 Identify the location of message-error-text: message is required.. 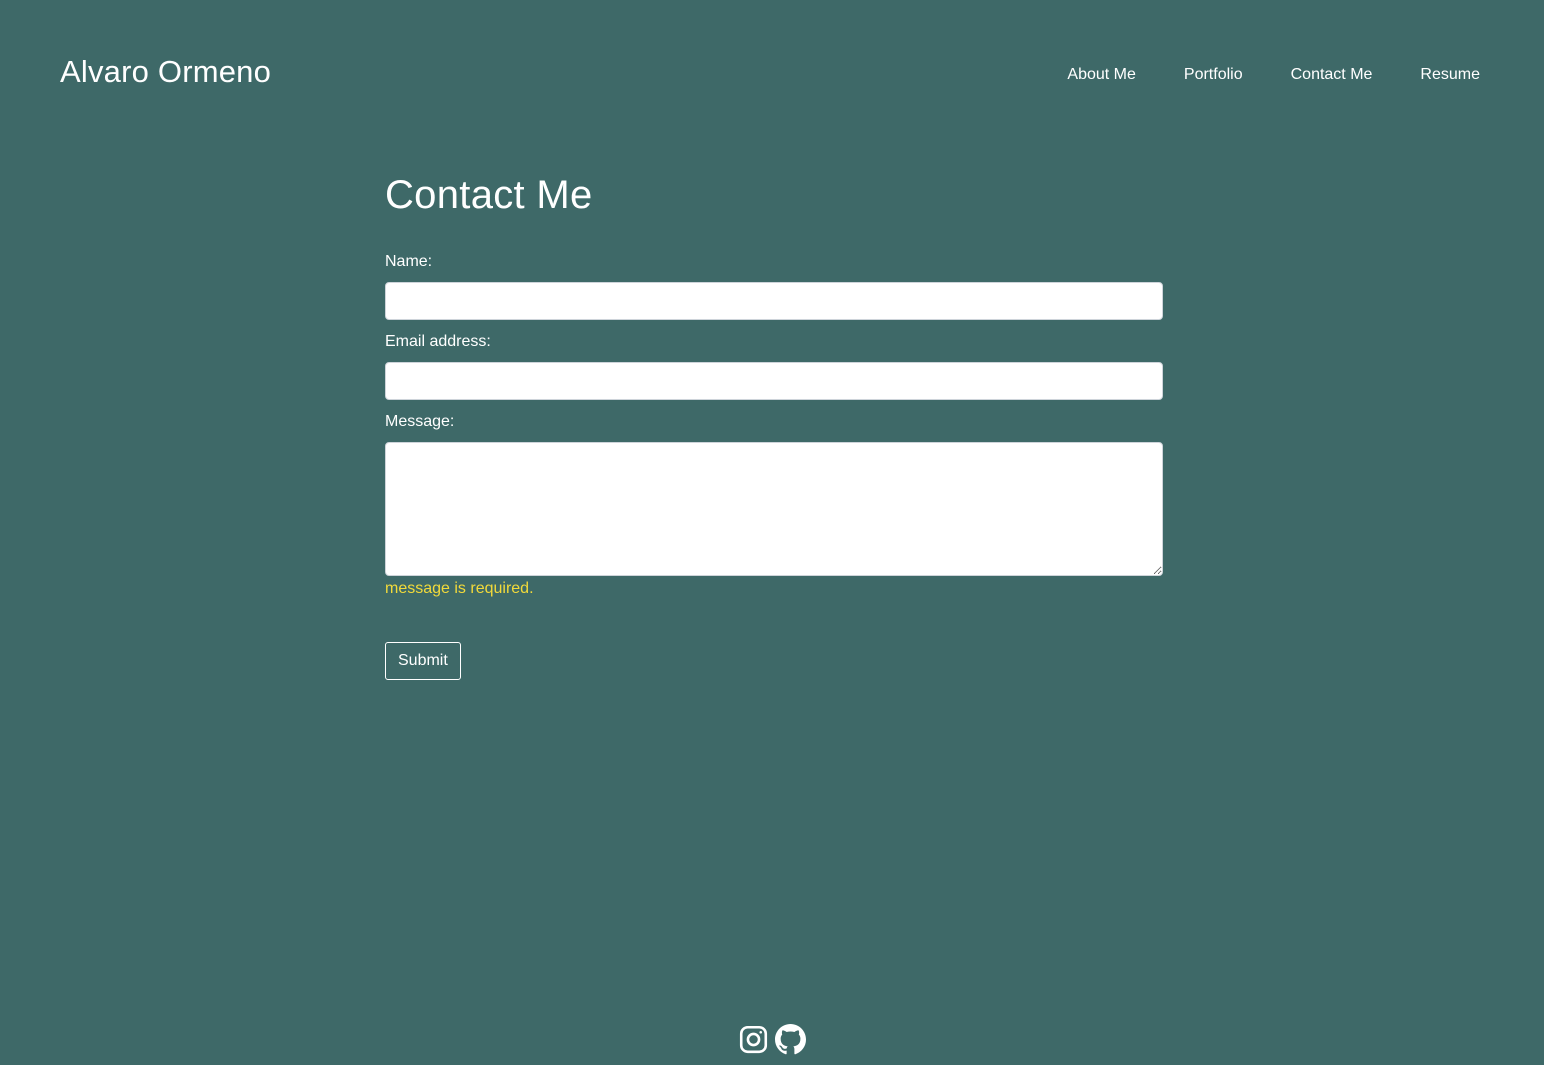
(459, 588).